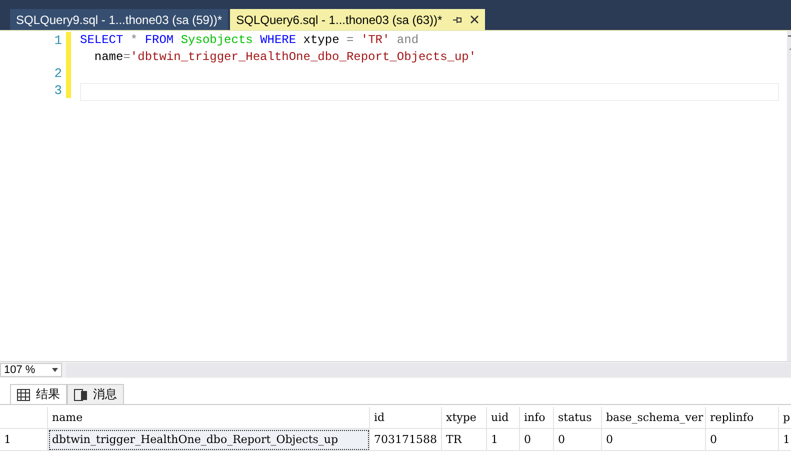  What do you see at coordinates (119, 19) in the screenshot?
I see `document-tab: SQLQuery9.sql - 1...thone03 (sa (59))*` at bounding box center [119, 19].